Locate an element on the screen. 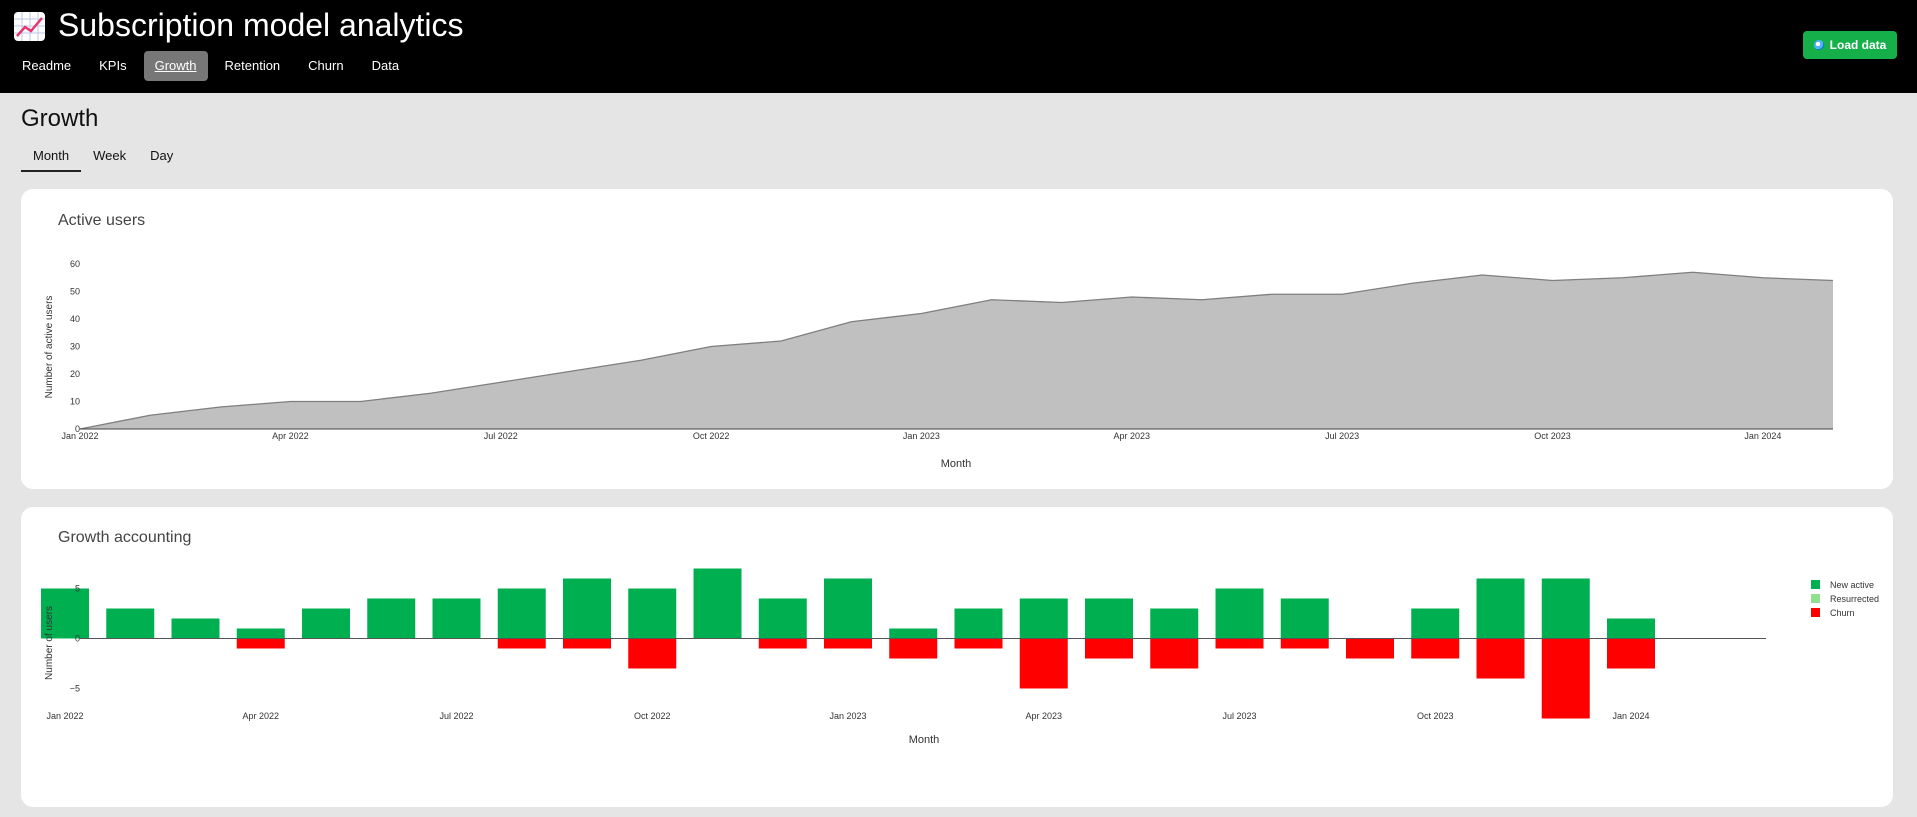  load-data-label: Load data is located at coordinates (1858, 45).